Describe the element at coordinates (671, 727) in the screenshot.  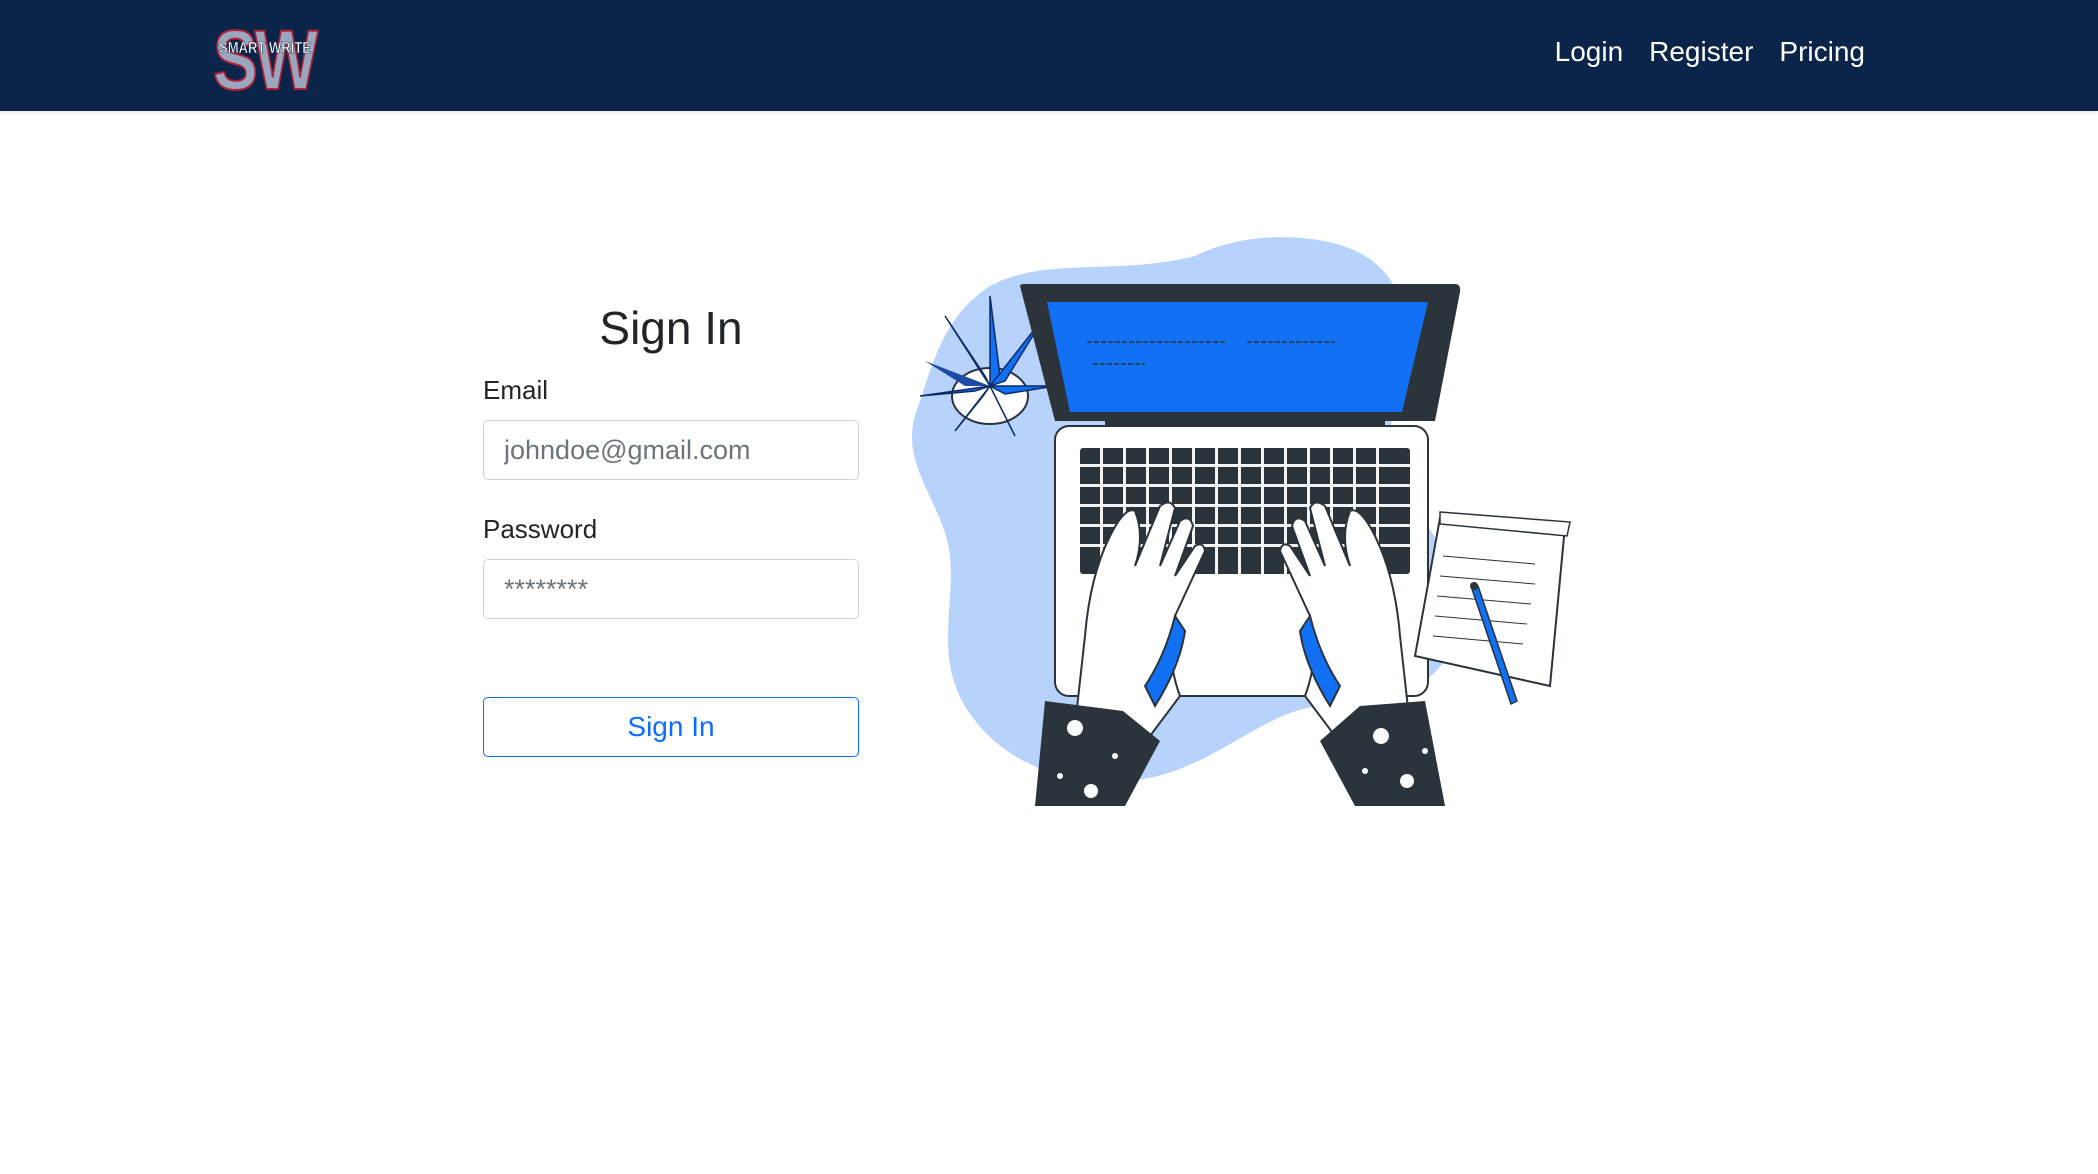
I see `sign-in-button: Sign In` at that location.